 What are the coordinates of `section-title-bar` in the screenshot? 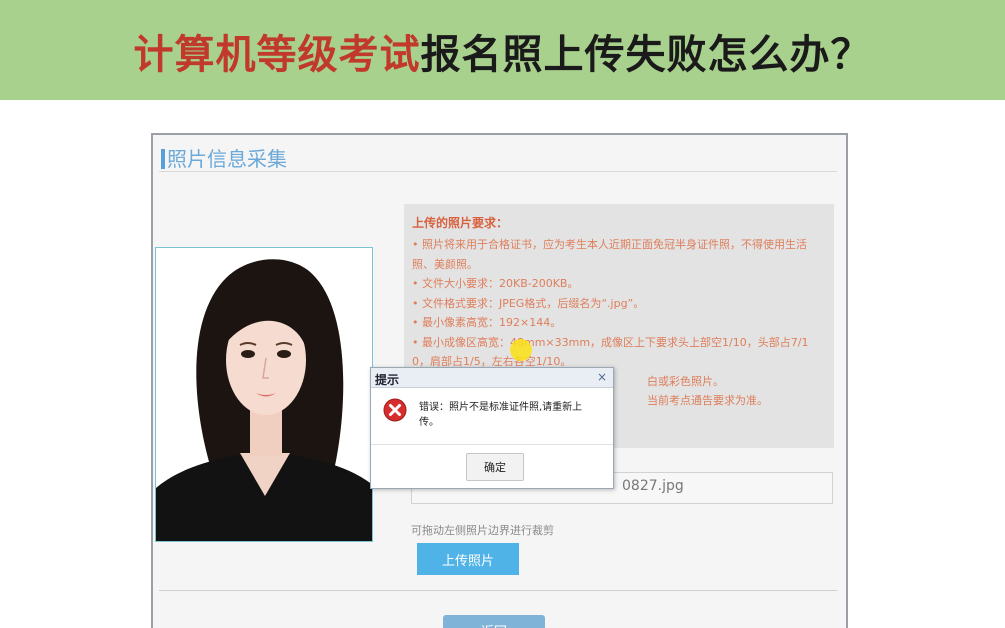 It's located at (163, 159).